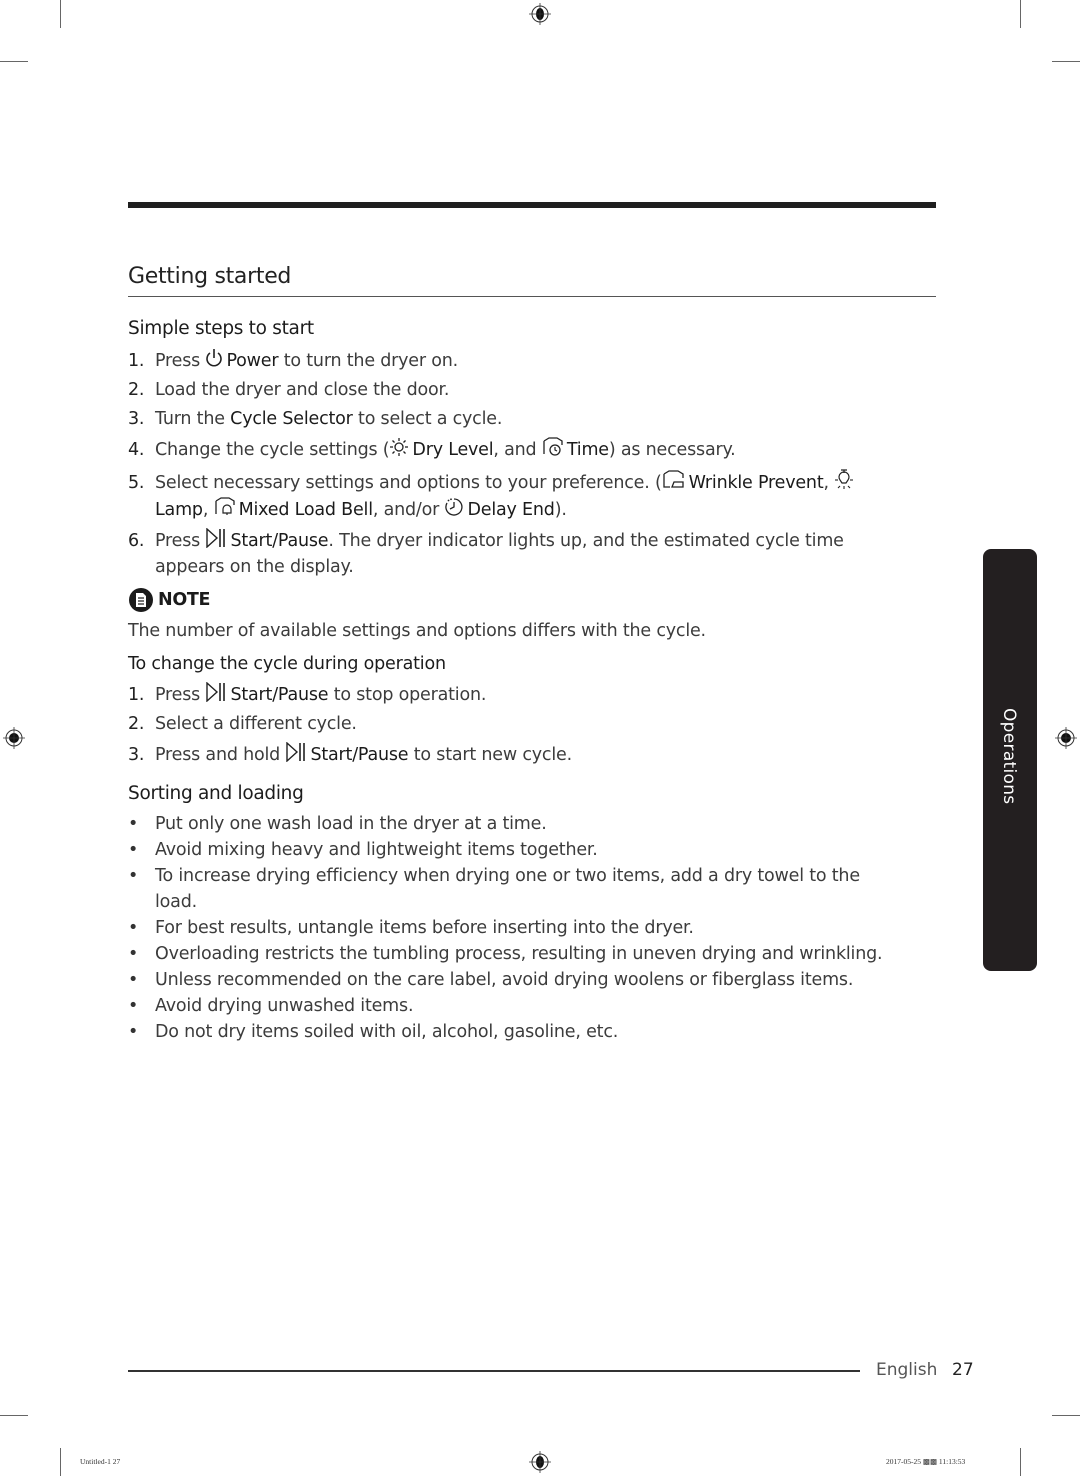  I want to click on sorting-heading: Sorting and loading, so click(216, 793).